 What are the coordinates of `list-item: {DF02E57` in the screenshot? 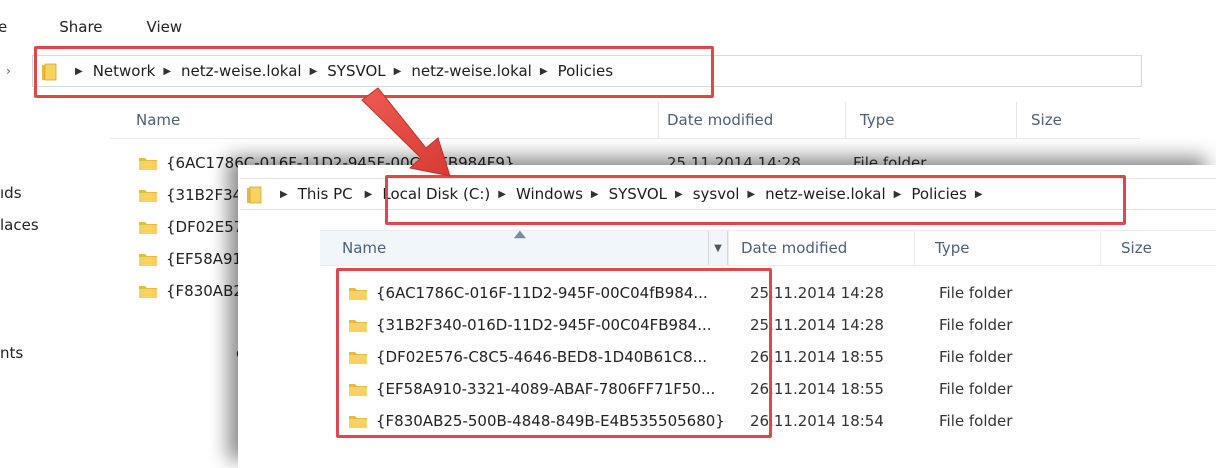 It's located at (190, 227).